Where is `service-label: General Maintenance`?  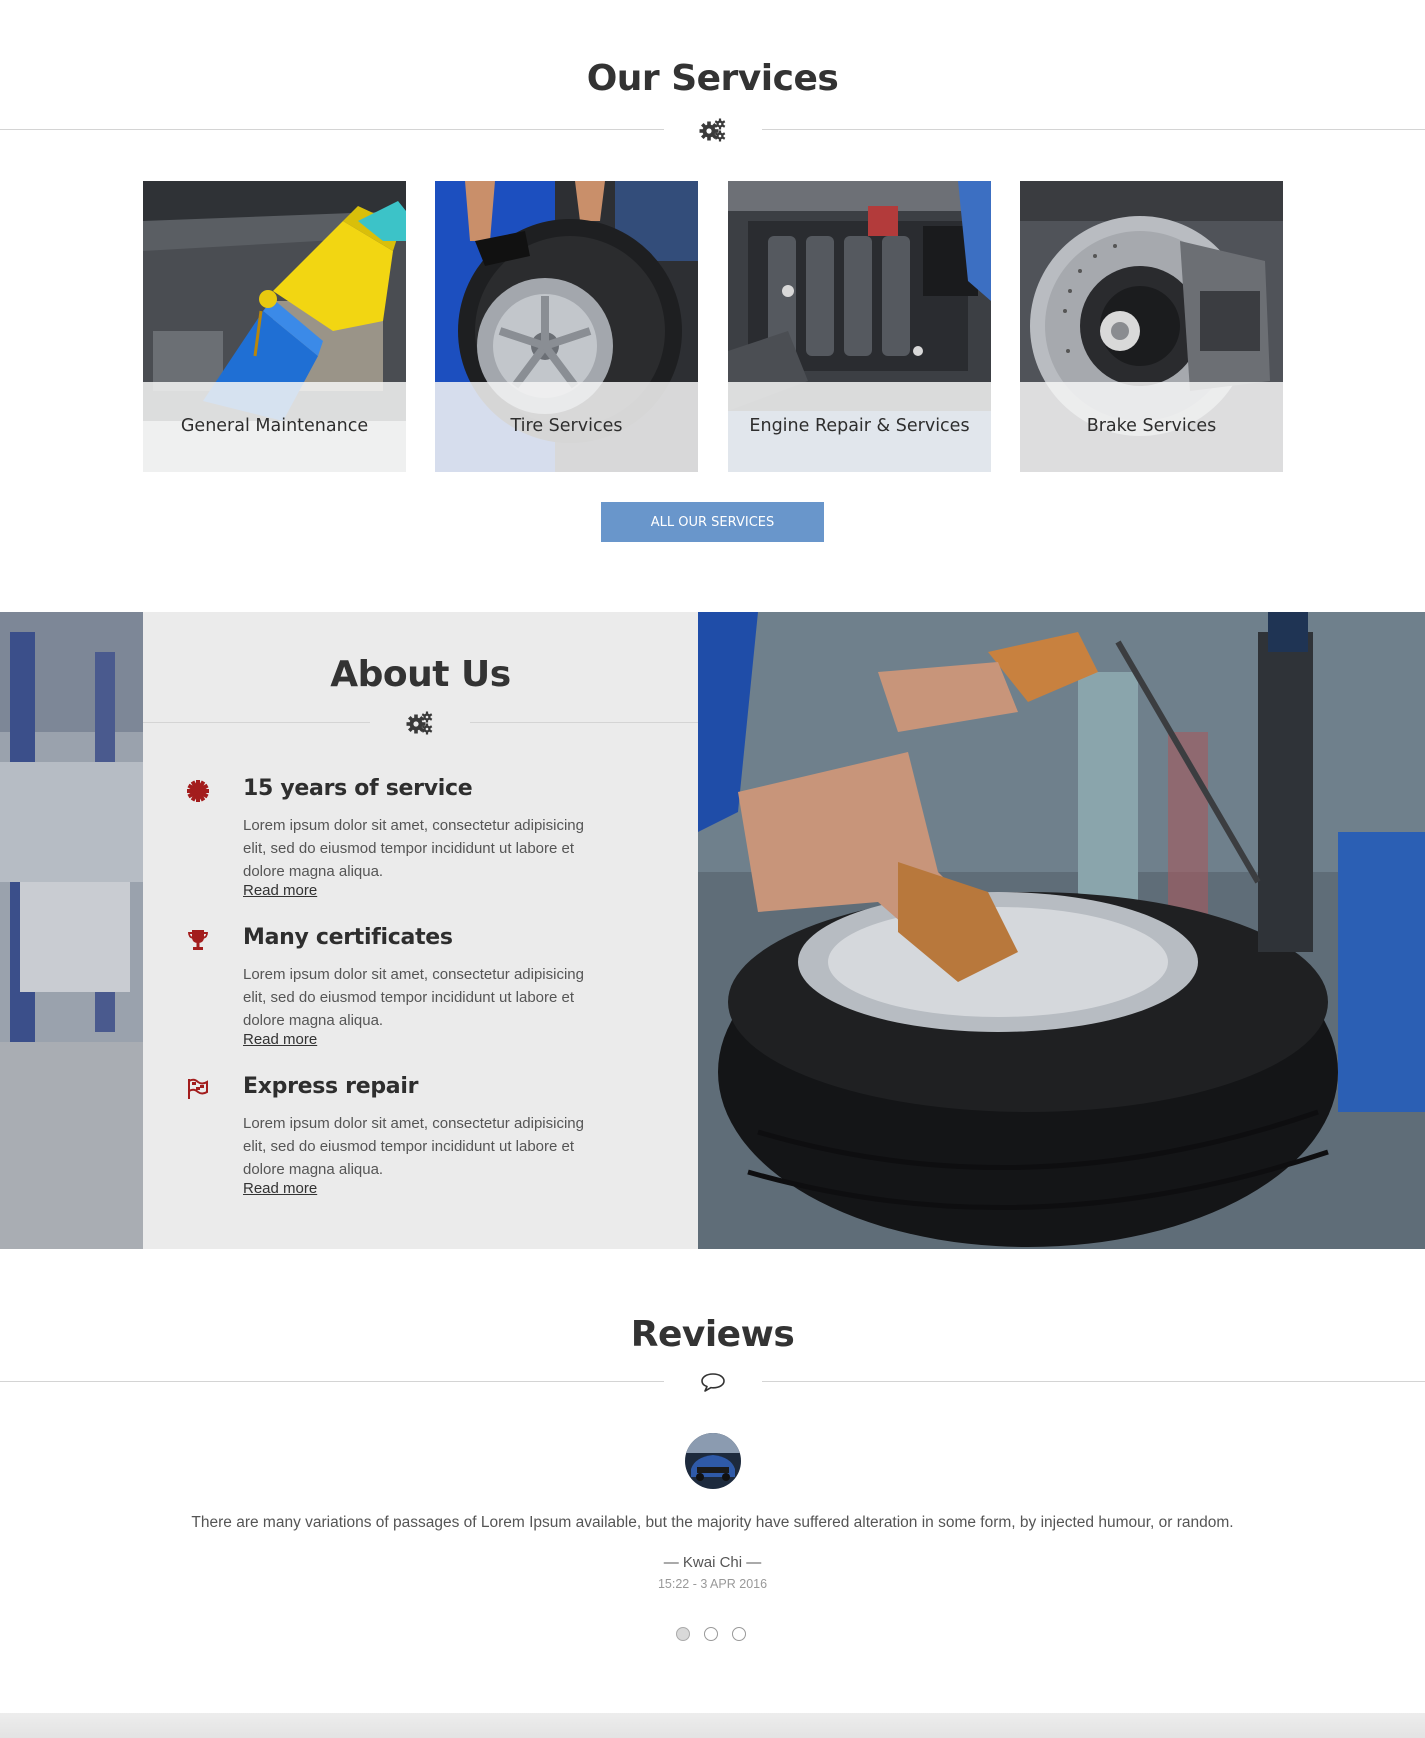 service-label: General Maintenance is located at coordinates (274, 426).